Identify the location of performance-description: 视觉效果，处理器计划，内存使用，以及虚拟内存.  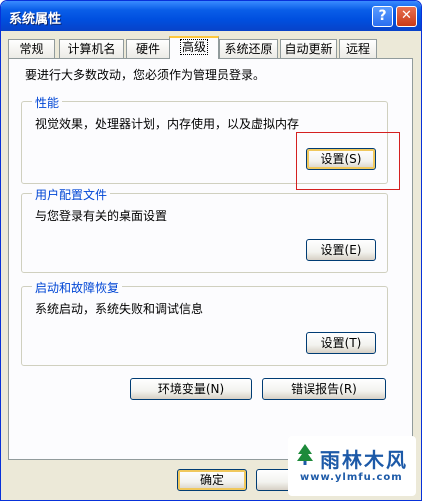
(167, 124).